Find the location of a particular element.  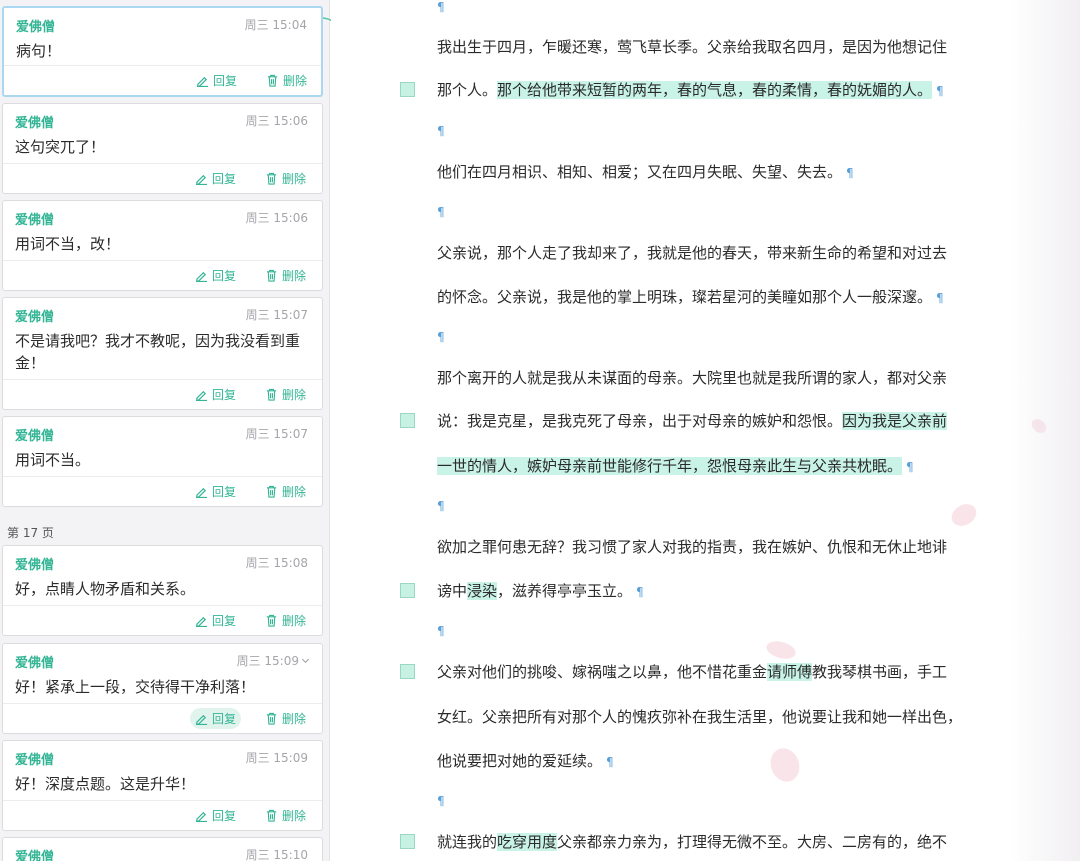

comment-card: 爱佛僧 周三 15:09 好！深度点题。这是升华！ 回复 删除 is located at coordinates (162, 785).